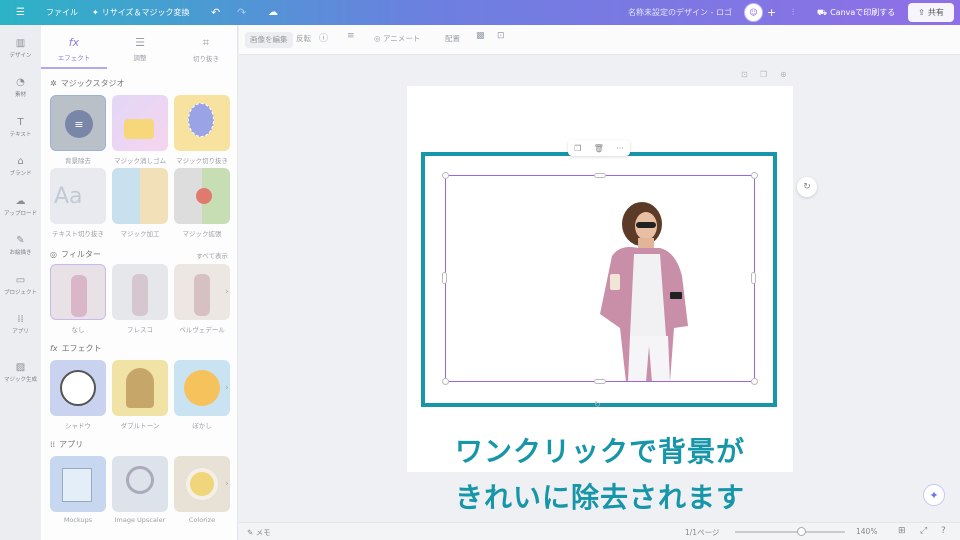 The image size is (960, 540). Describe the element at coordinates (202, 196) in the screenshot. I see `tile-magic-expand` at that location.